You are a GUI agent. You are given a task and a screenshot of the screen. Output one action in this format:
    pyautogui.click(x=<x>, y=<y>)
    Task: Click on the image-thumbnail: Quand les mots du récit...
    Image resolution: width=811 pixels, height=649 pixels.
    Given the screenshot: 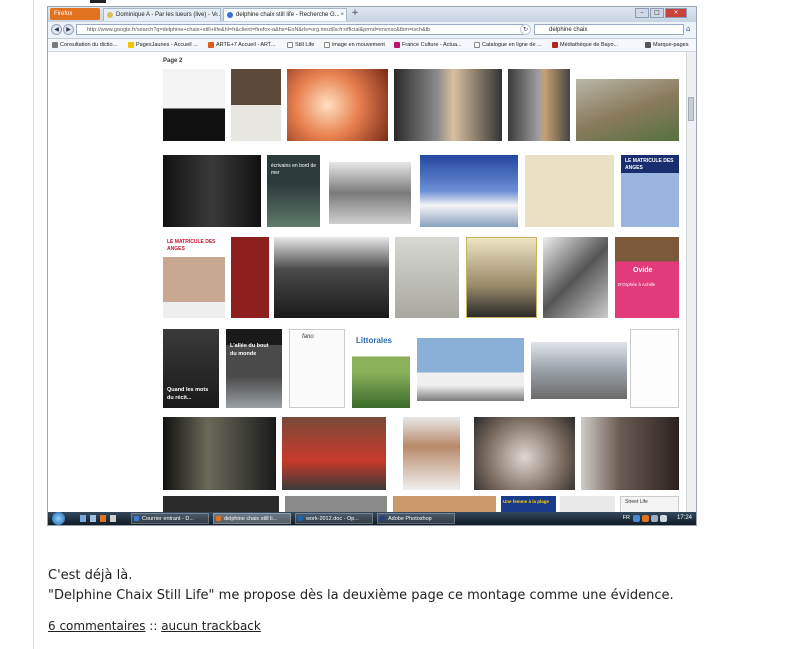 What is the action you would take?
    pyautogui.click(x=191, y=368)
    